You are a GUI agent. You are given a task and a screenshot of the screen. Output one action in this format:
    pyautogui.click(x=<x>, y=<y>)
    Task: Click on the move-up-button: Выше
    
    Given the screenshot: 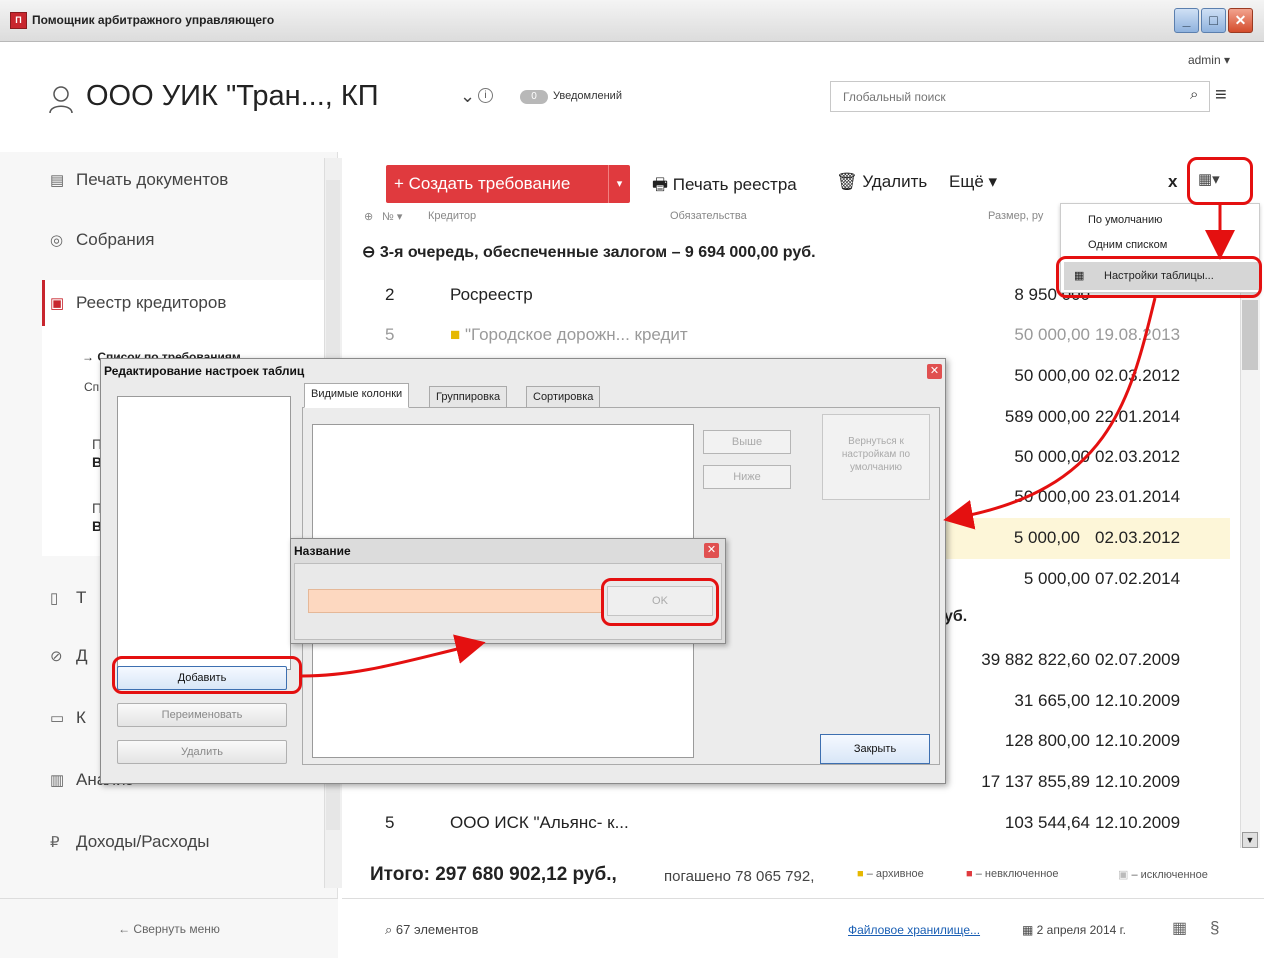 What is the action you would take?
    pyautogui.click(x=747, y=442)
    